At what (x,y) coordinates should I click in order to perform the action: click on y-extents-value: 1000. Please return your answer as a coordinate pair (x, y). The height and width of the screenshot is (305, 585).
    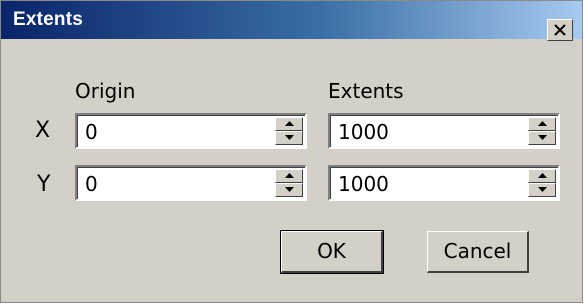
    Looking at the image, I should click on (363, 184).